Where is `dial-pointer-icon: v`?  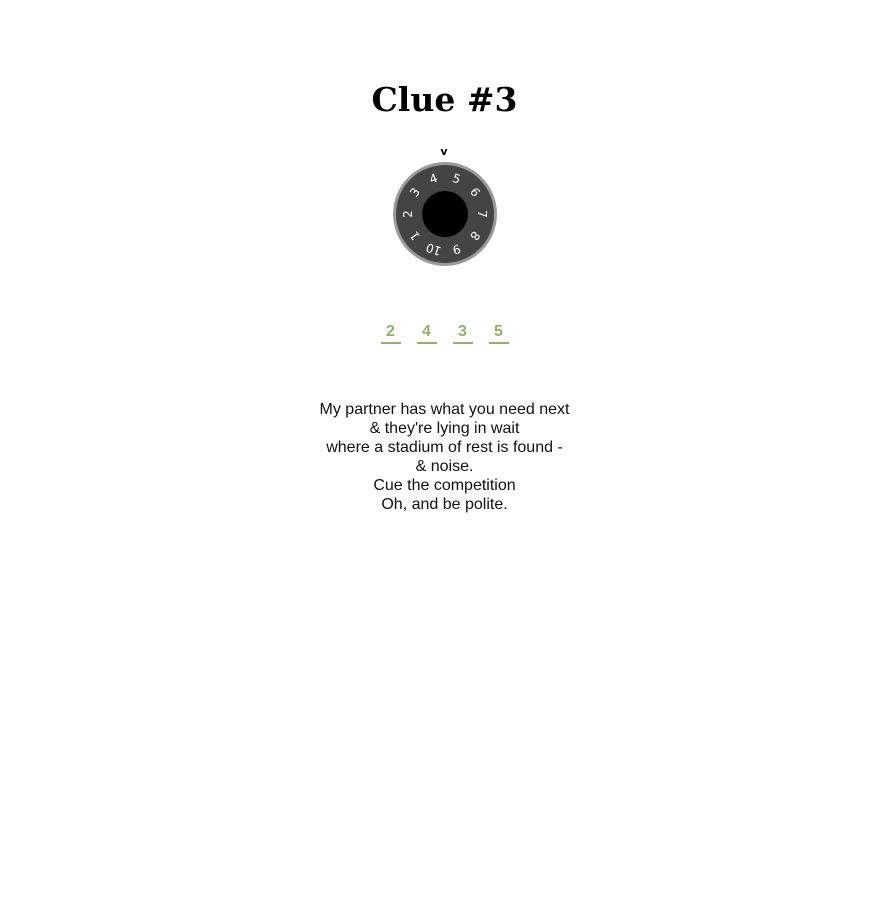
dial-pointer-icon: v is located at coordinates (444, 151).